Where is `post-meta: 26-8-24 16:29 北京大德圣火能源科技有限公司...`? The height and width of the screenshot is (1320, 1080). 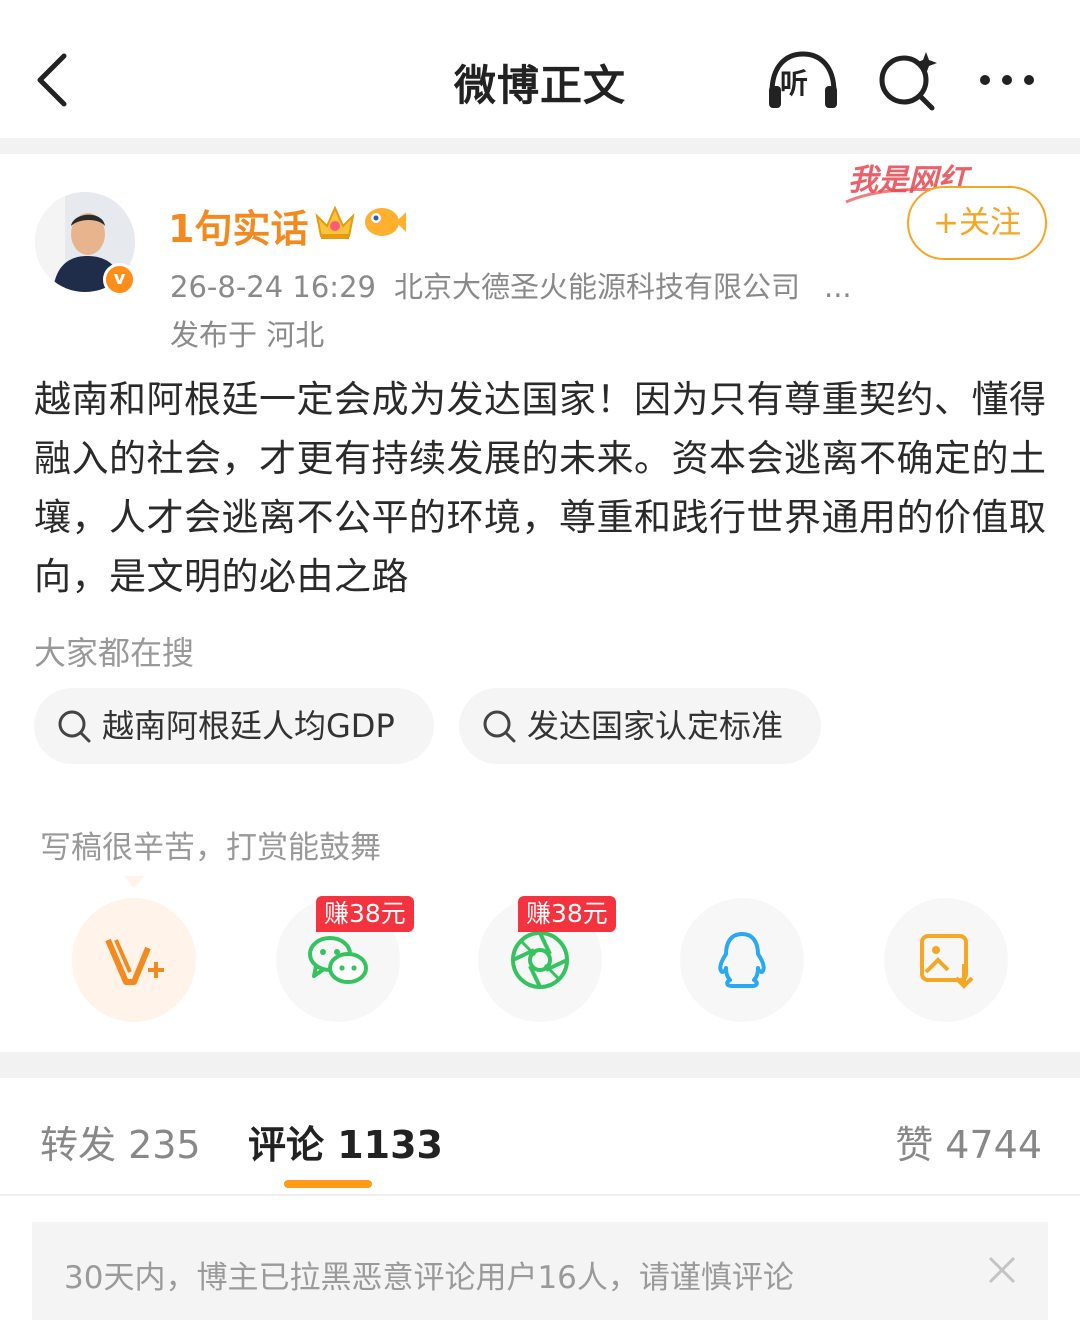 post-meta: 26-8-24 16:29 北京大德圣火能源科技有限公司... is located at coordinates (511, 285).